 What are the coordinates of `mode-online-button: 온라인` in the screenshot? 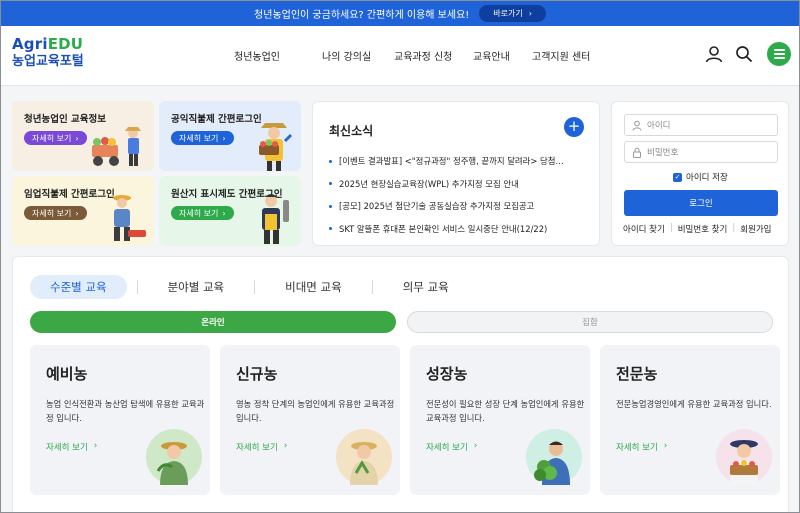 It's located at (213, 322).